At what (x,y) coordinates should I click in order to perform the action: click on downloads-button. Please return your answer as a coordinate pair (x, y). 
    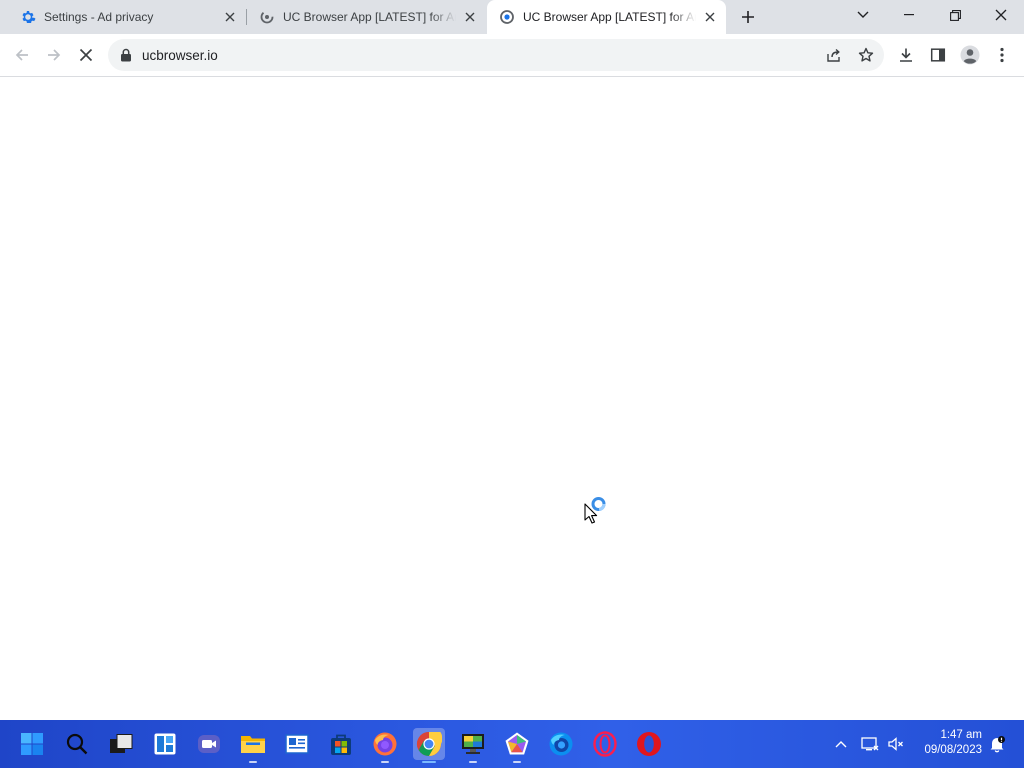
    Looking at the image, I should click on (906, 55).